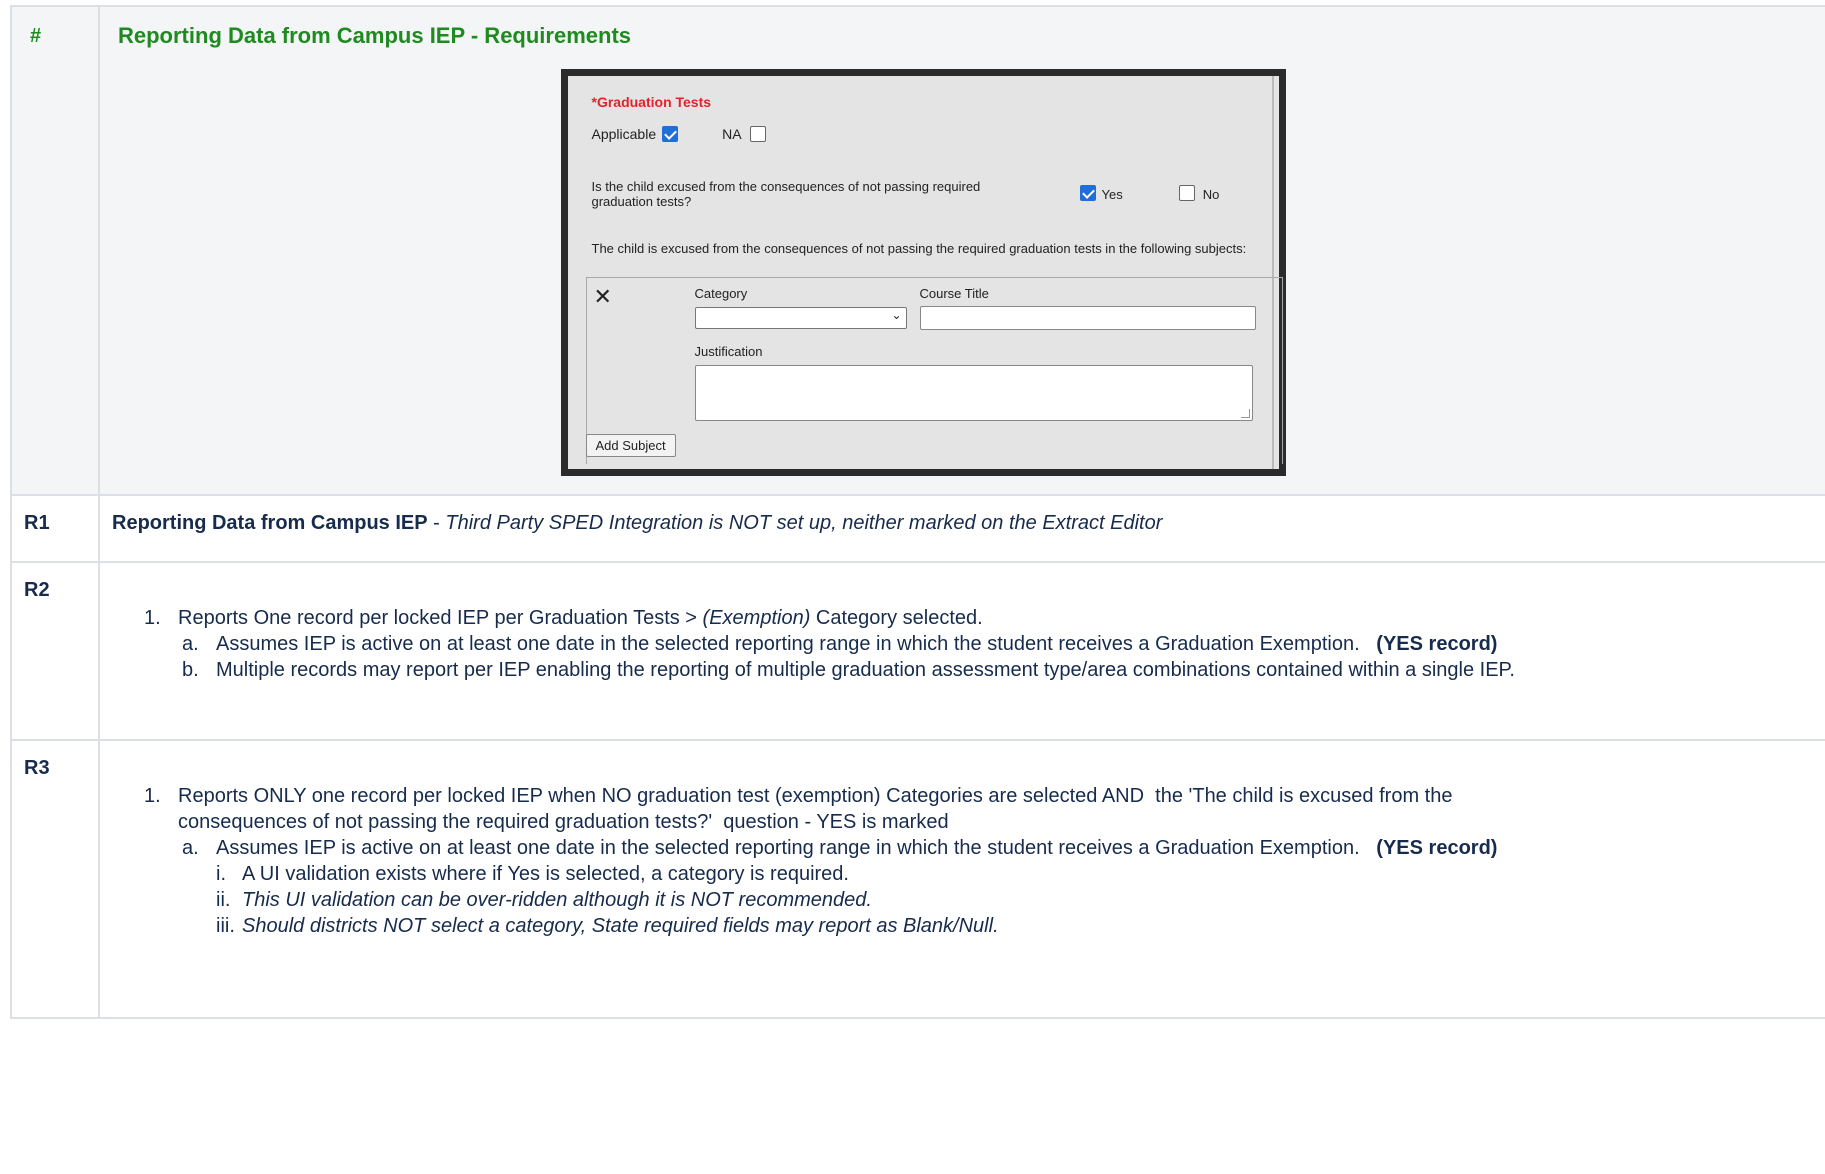  I want to click on yes-no-group: Yes No, so click(1149, 192).